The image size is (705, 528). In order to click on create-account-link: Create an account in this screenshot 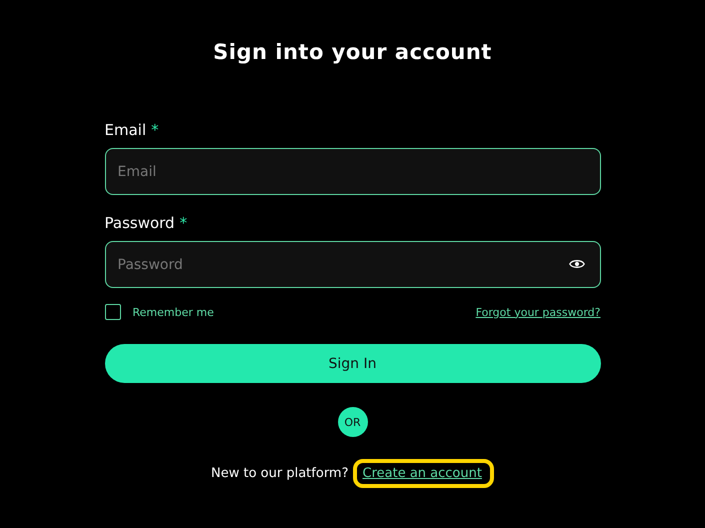, I will do `click(422, 473)`.